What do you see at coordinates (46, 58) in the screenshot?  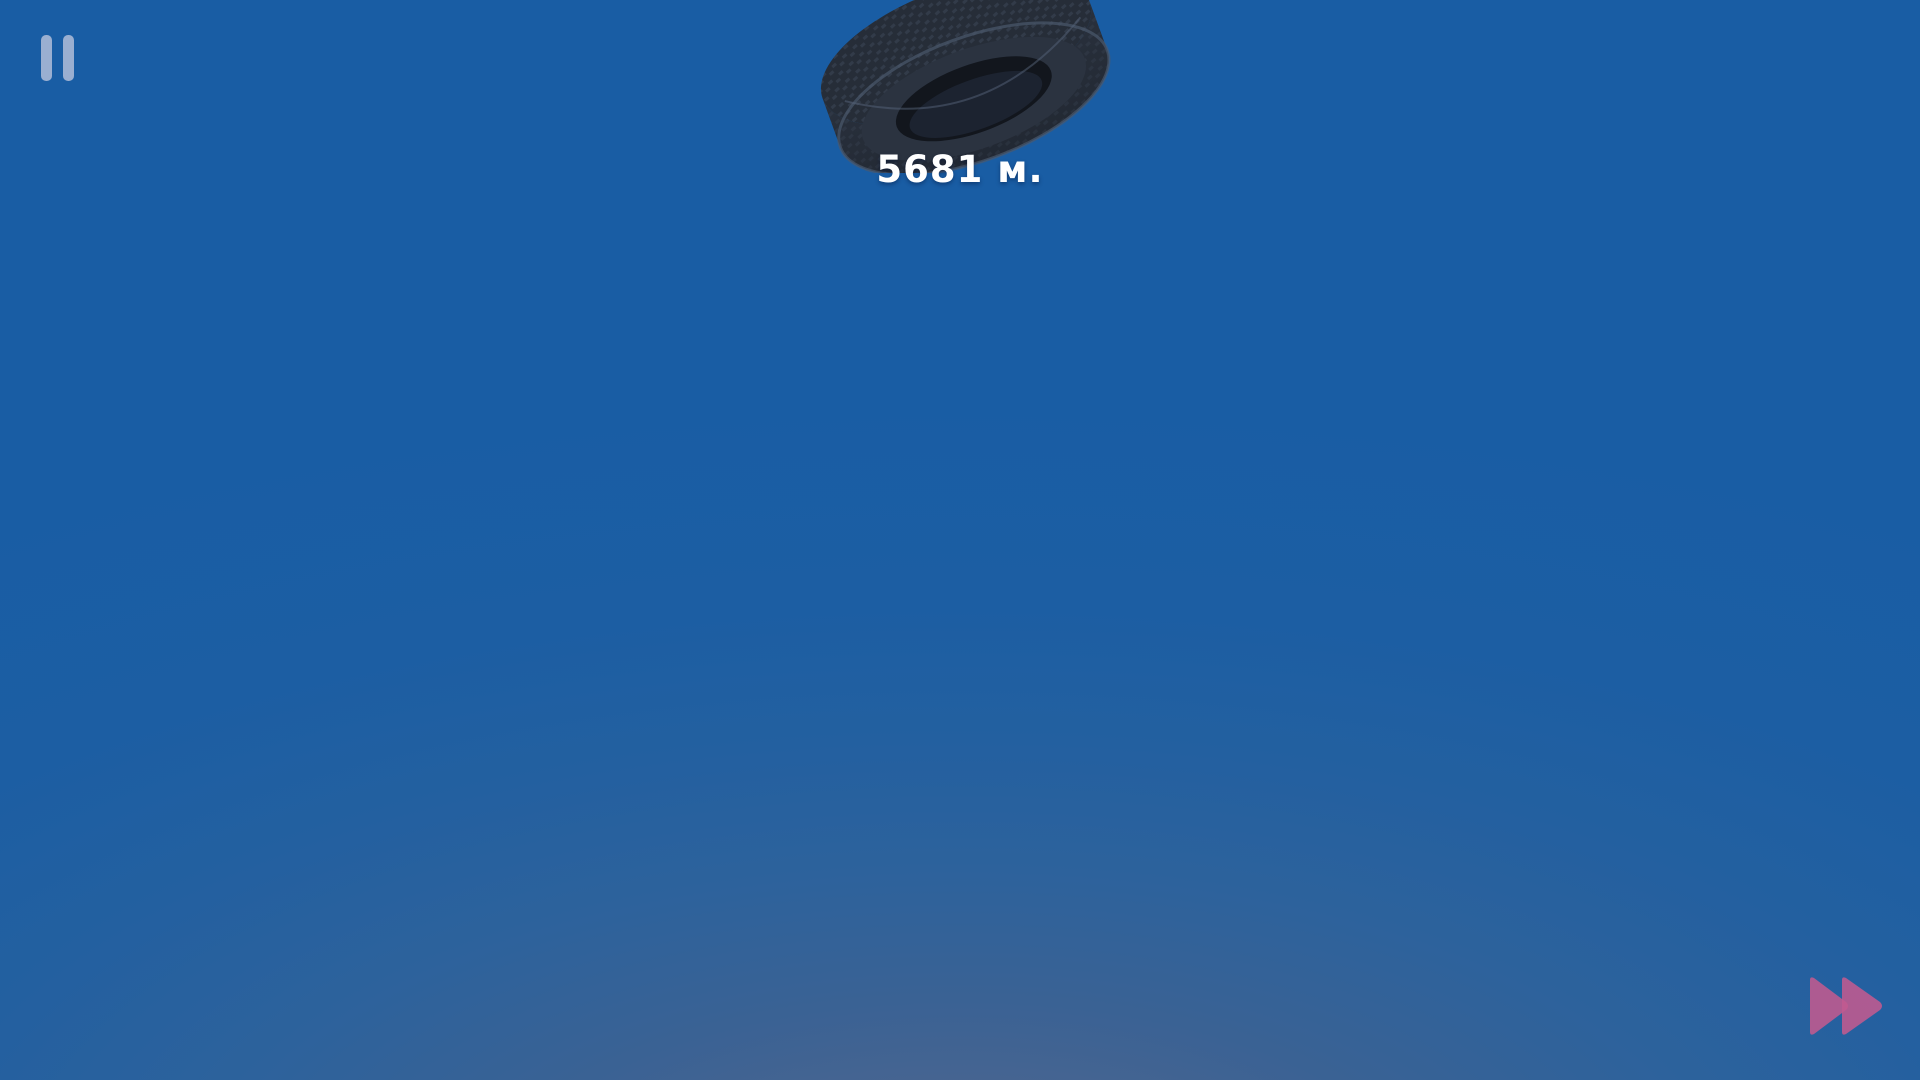 I see `pause-icon-bar-left` at bounding box center [46, 58].